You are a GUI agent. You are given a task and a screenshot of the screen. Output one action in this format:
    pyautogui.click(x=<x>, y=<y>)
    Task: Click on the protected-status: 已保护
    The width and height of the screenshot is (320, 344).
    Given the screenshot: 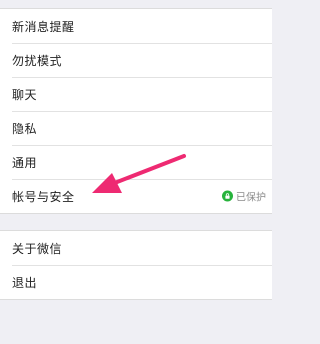 What is the action you would take?
    pyautogui.click(x=244, y=196)
    